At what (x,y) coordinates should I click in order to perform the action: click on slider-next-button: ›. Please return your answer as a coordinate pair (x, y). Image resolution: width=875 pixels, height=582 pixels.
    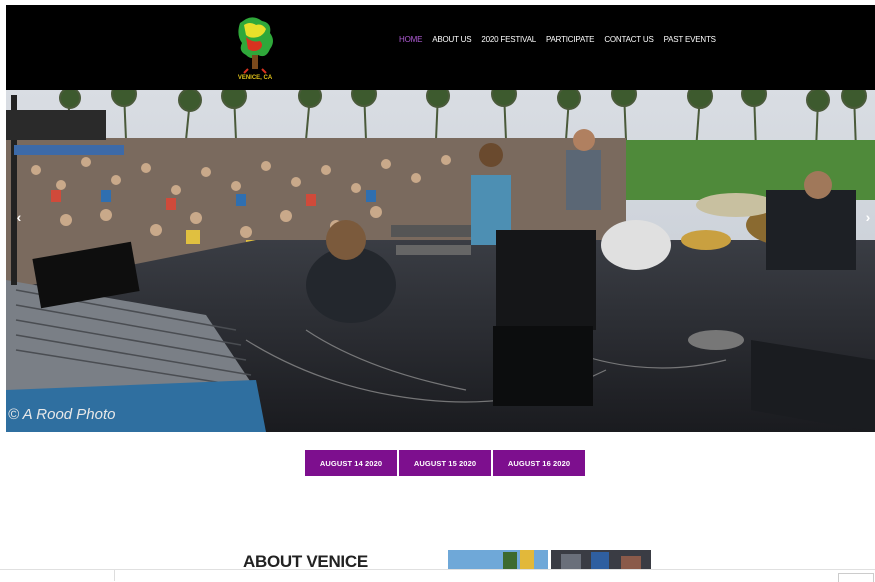
    Looking at the image, I should click on (868, 217).